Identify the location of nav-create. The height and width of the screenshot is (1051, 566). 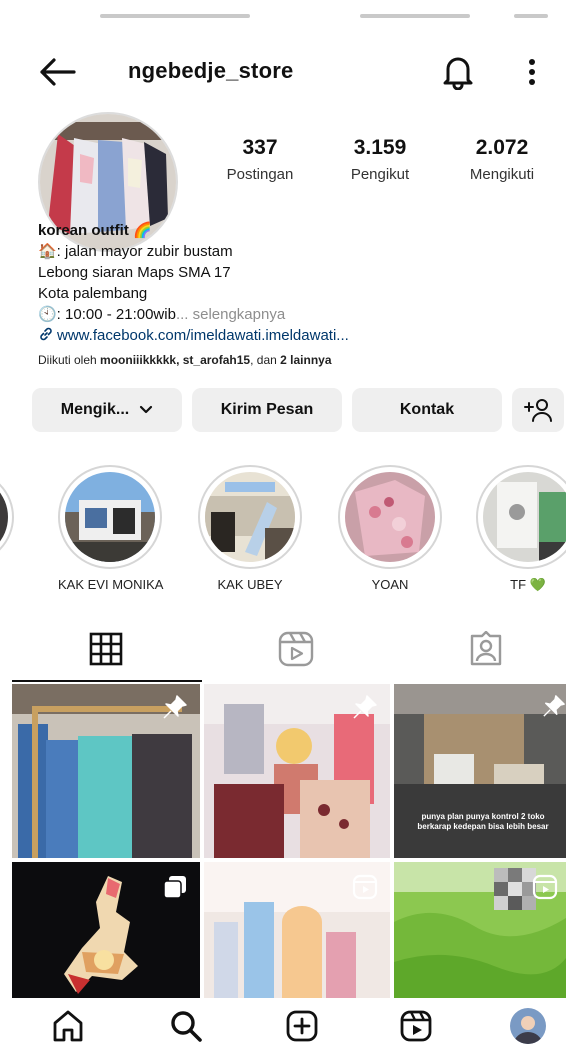
(302, 1026).